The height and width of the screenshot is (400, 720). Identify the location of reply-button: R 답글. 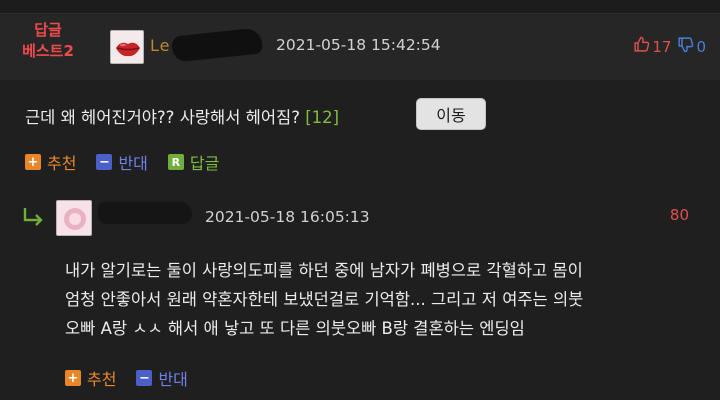
(193, 162).